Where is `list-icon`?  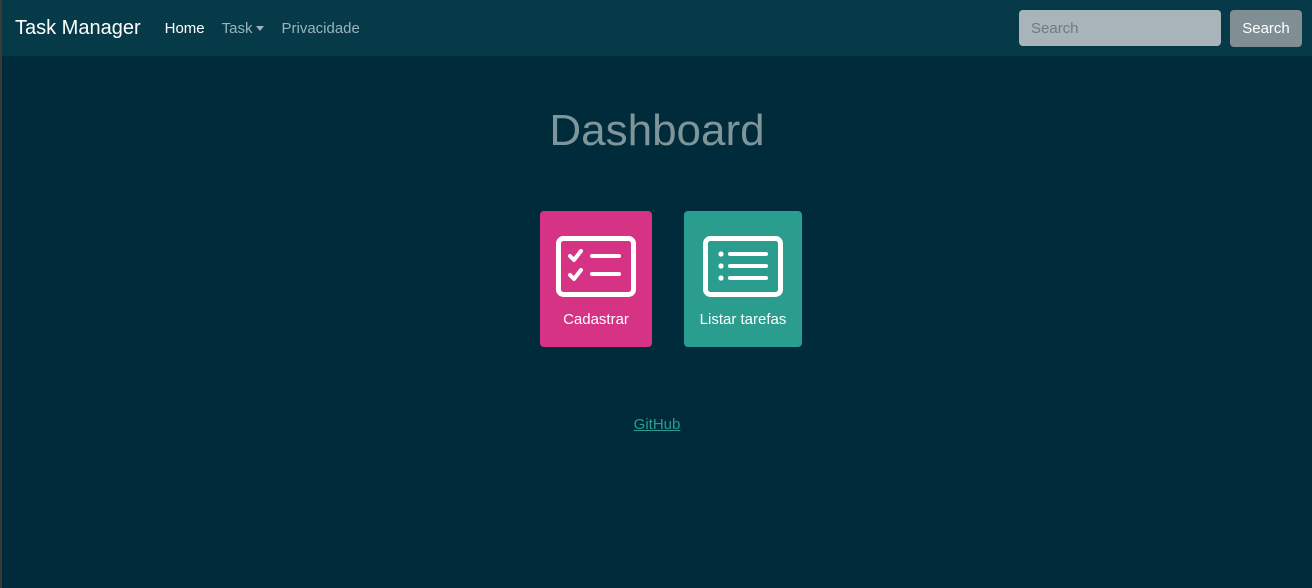 list-icon is located at coordinates (743, 266).